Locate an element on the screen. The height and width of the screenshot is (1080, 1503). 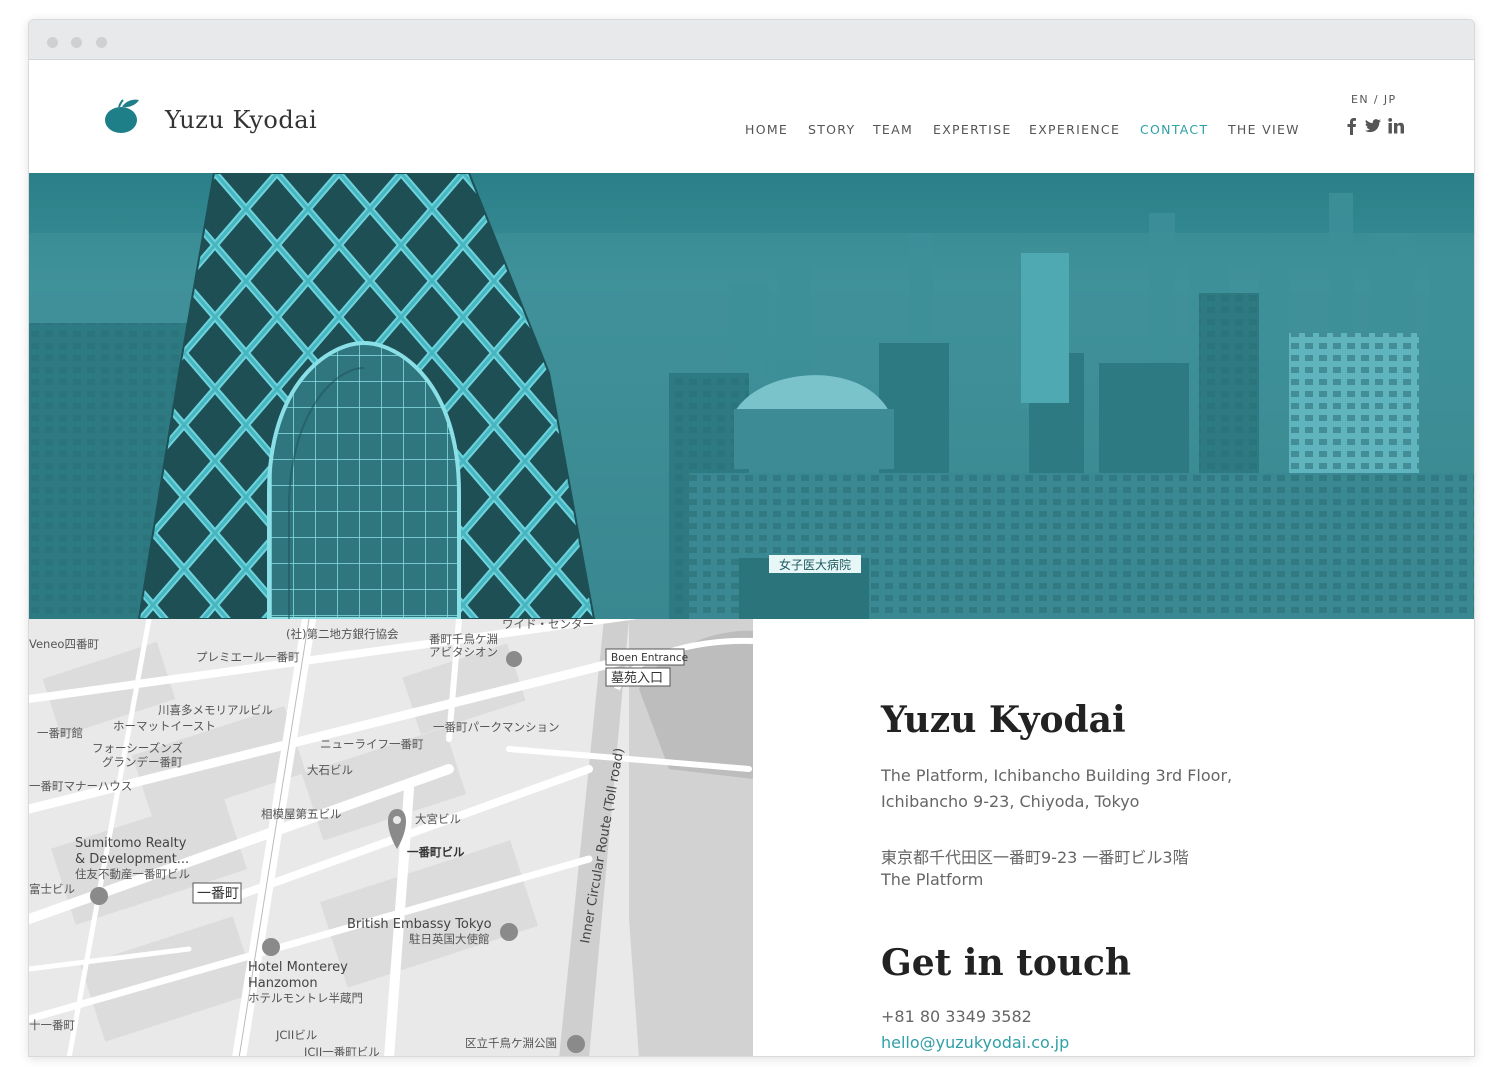
park-icon is located at coordinates (576, 1044).